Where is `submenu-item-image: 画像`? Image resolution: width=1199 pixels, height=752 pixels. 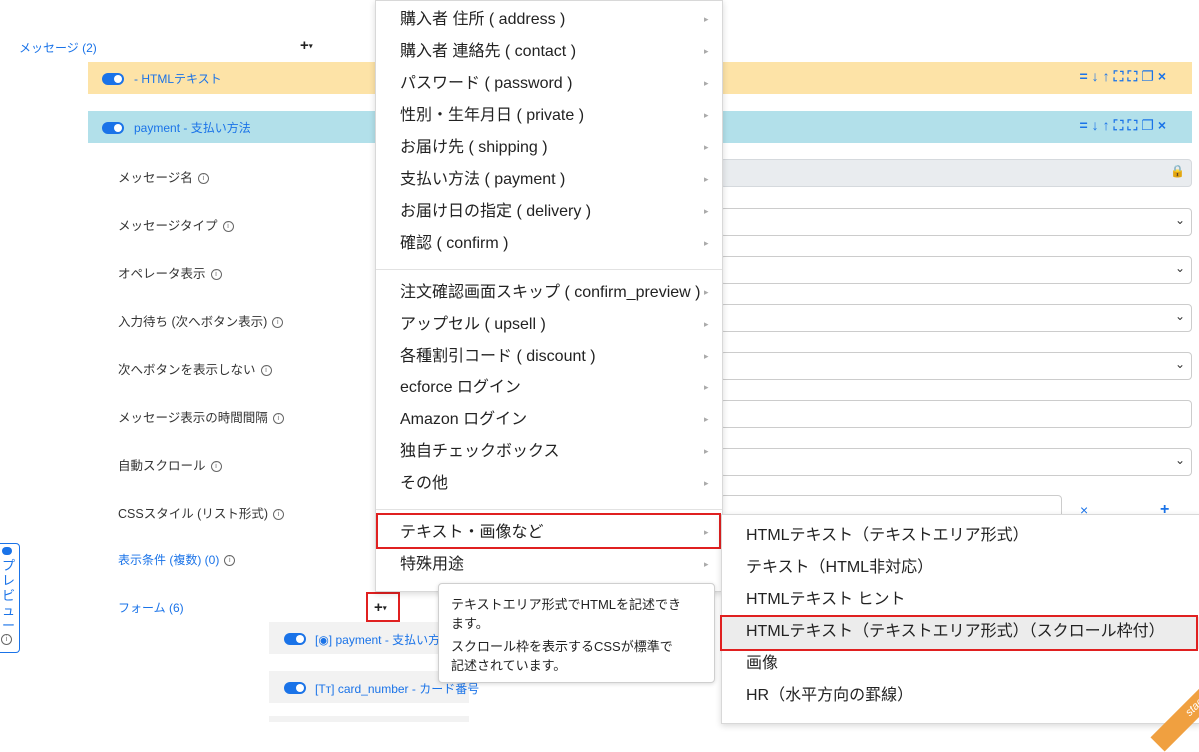
submenu-item-image: 画像 is located at coordinates (762, 664).